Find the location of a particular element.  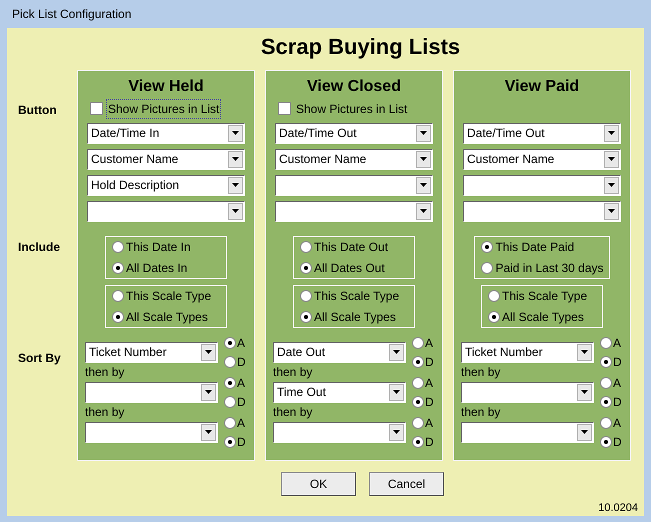

dropdown: Date/Time In is located at coordinates (166, 133).